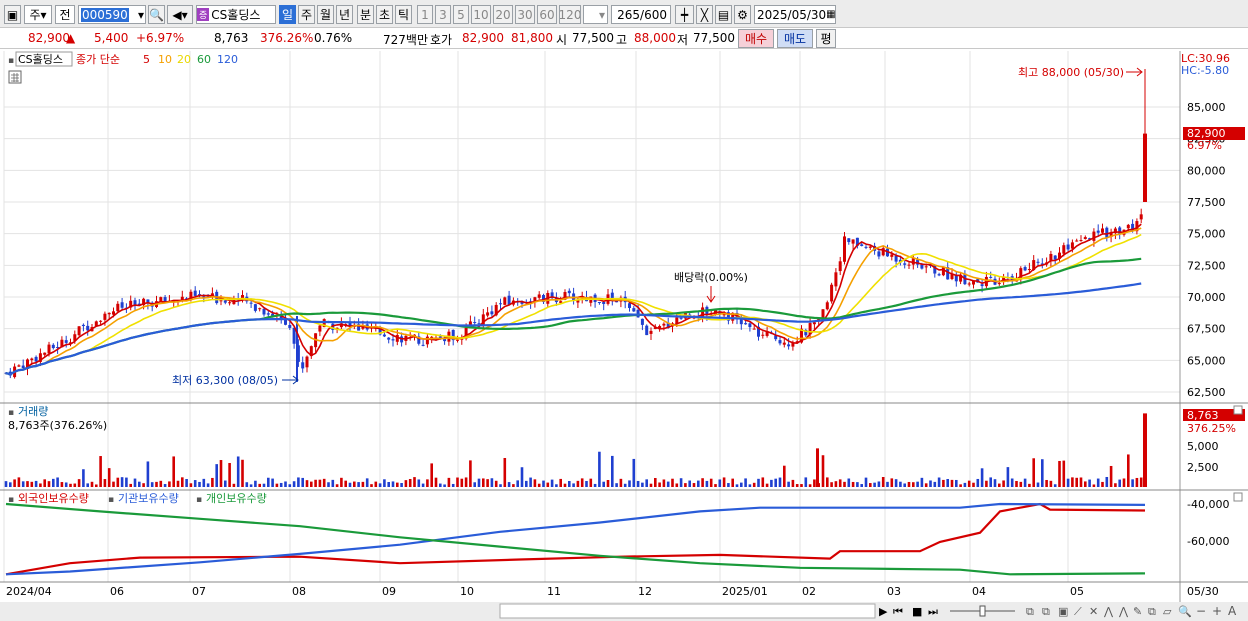 This screenshot has height=621, width=1248. Describe the element at coordinates (595, 14) in the screenshot. I see `custom-minute-select: ▾` at that location.